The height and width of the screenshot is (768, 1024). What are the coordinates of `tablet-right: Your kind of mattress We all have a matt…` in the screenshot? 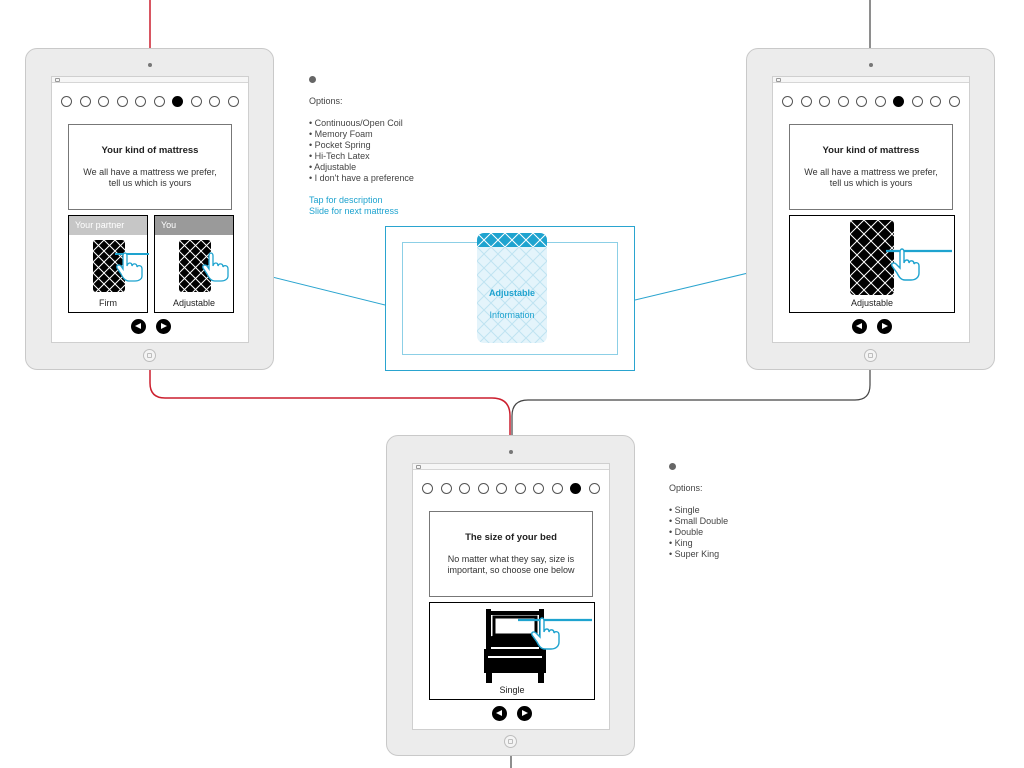 It's located at (870, 209).